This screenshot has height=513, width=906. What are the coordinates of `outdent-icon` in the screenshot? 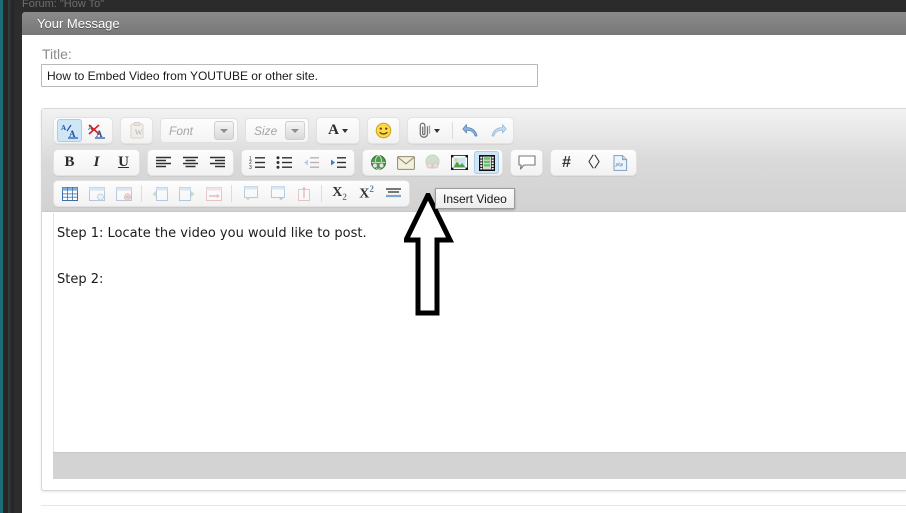 It's located at (311, 162).